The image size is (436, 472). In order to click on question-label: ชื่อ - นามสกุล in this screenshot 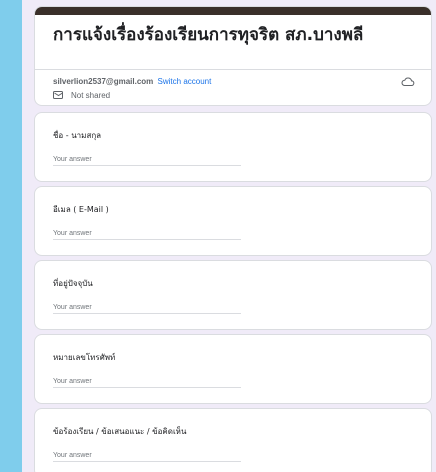, I will do `click(77, 135)`.